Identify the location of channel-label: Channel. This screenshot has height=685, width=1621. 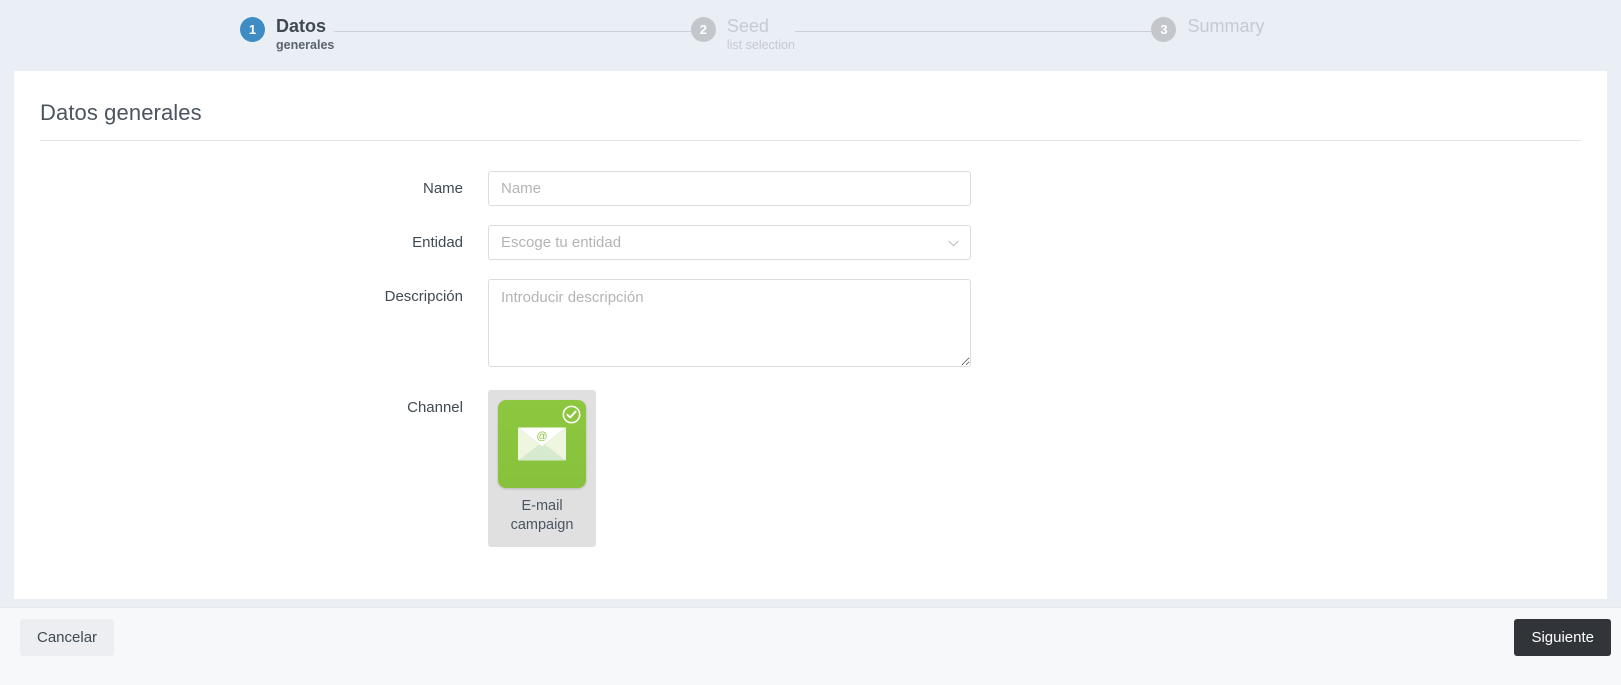
(435, 407).